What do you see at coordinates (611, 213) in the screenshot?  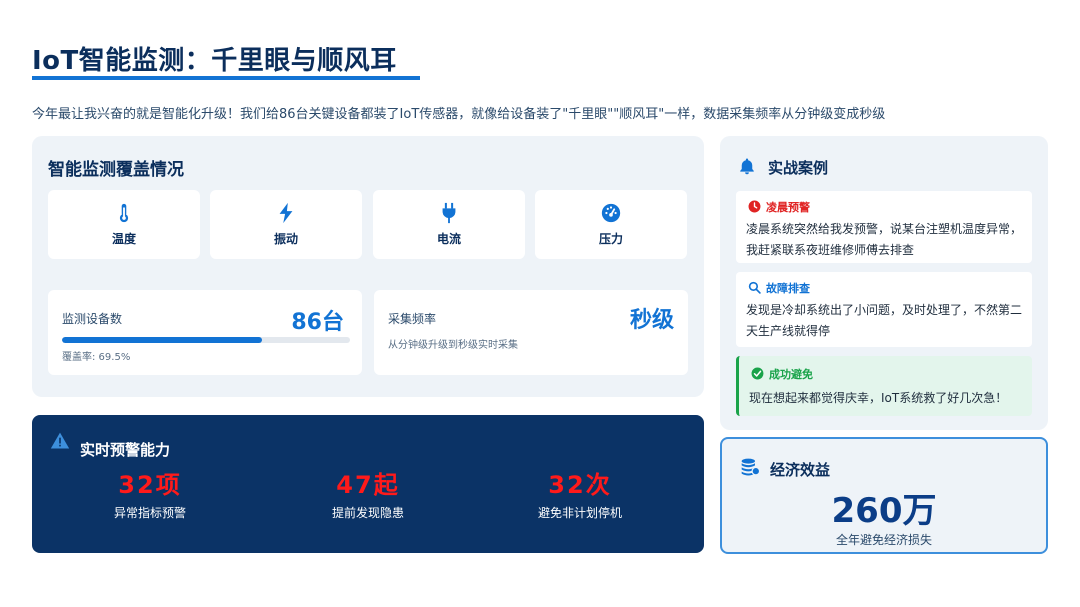 I see `gauge-icon` at bounding box center [611, 213].